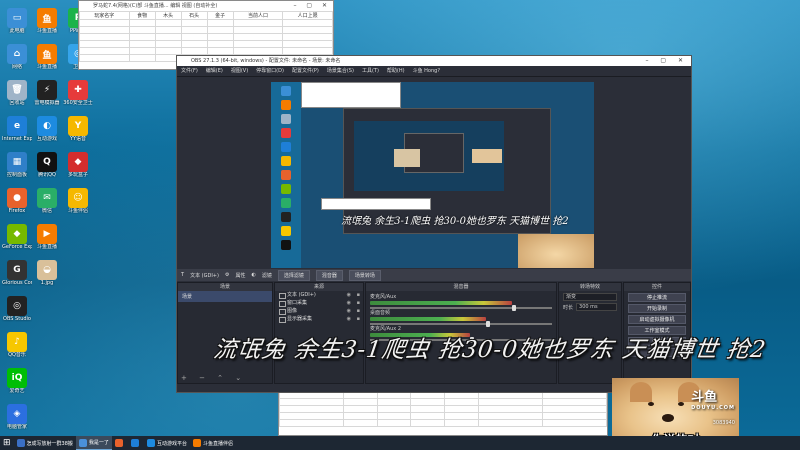 The width and height of the screenshot is (800, 450). Describe the element at coordinates (319, 319) in the screenshot. I see `source-item: 显示器采集 ◉ ▪` at that location.